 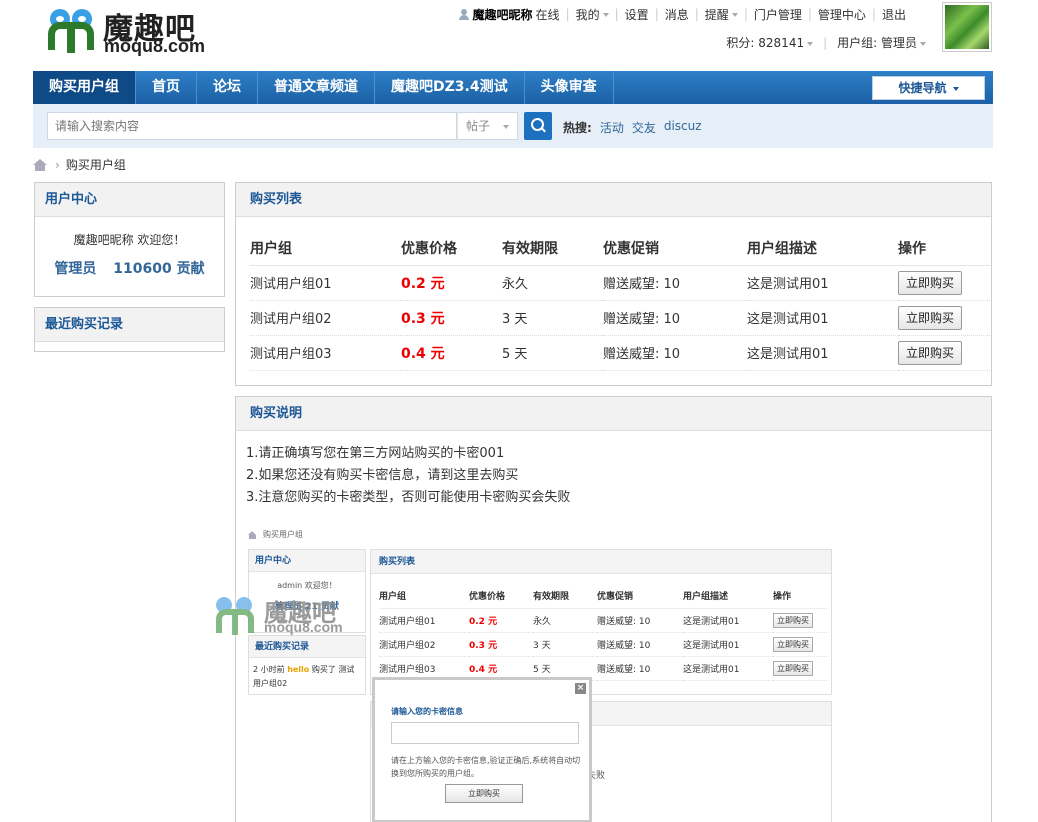 What do you see at coordinates (57, 164) in the screenshot?
I see `chevron-right-icon: ›` at bounding box center [57, 164].